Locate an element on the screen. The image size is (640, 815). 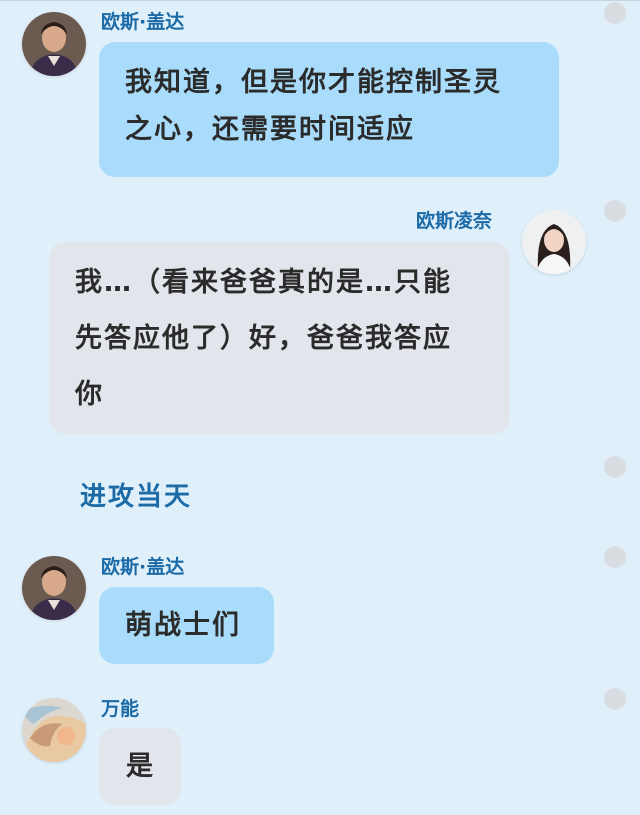
message-text: 先答应他了）好，爸爸我答应 is located at coordinates (263, 338).